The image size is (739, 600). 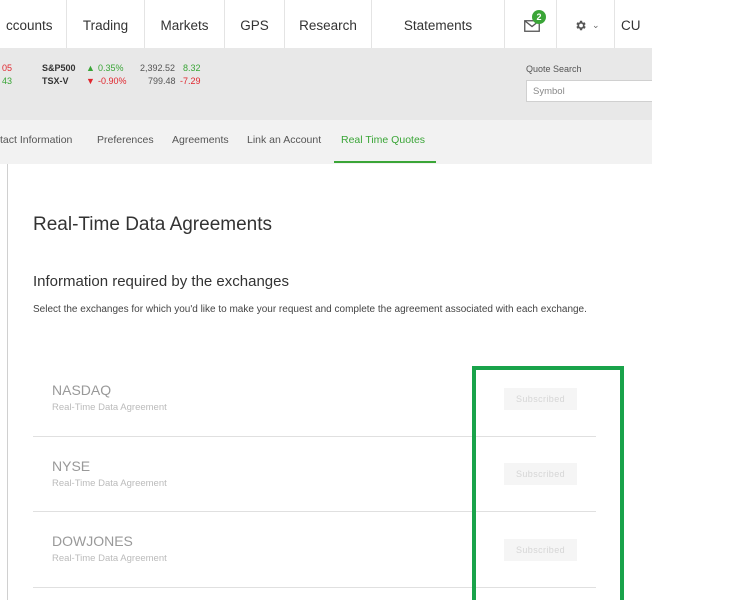 What do you see at coordinates (190, 81) in the screenshot?
I see `ticker-change: -7.29` at bounding box center [190, 81].